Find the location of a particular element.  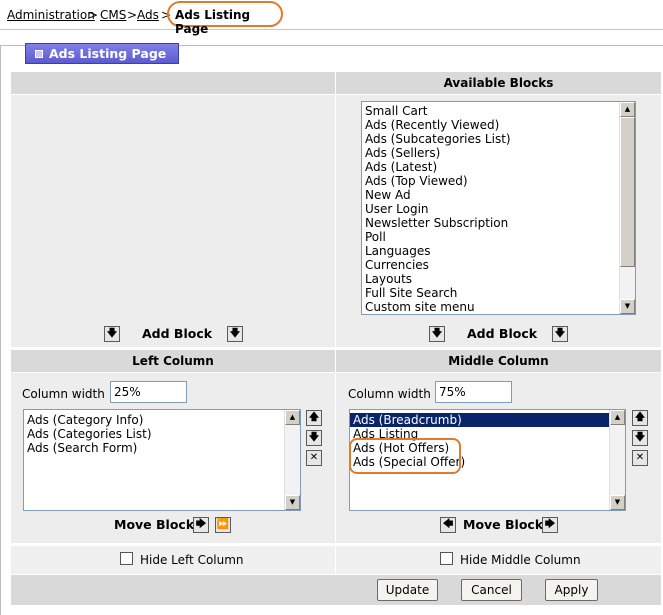

scroll-thumb is located at coordinates (627, 192).